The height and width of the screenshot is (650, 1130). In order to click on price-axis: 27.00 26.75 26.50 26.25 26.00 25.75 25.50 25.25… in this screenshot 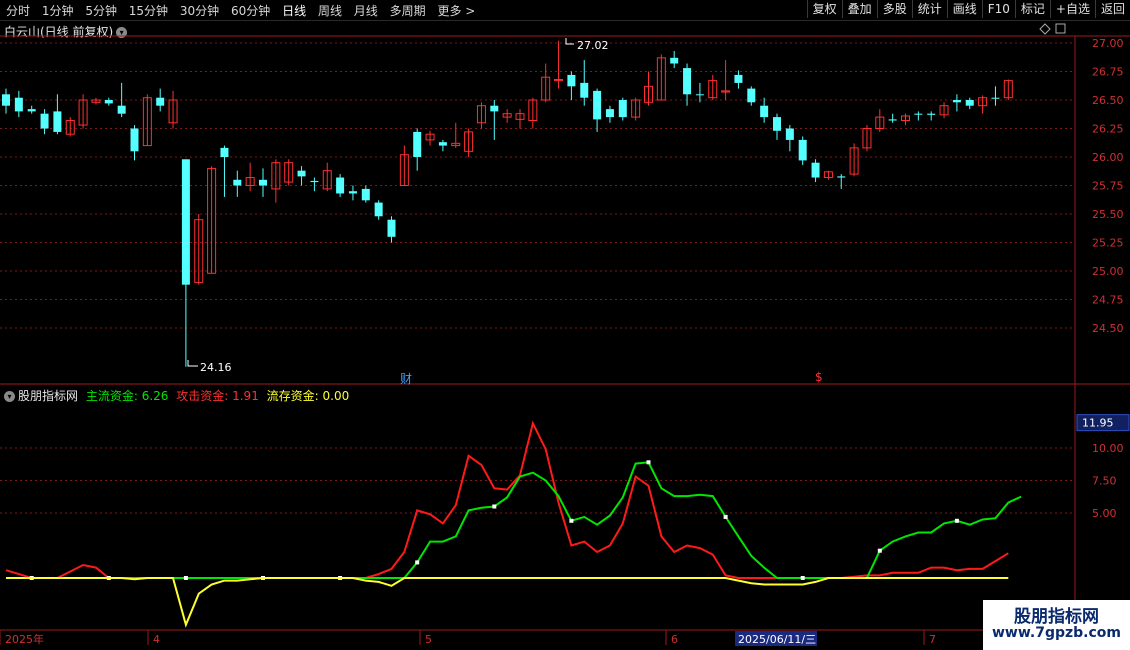, I will do `click(1108, 186)`.